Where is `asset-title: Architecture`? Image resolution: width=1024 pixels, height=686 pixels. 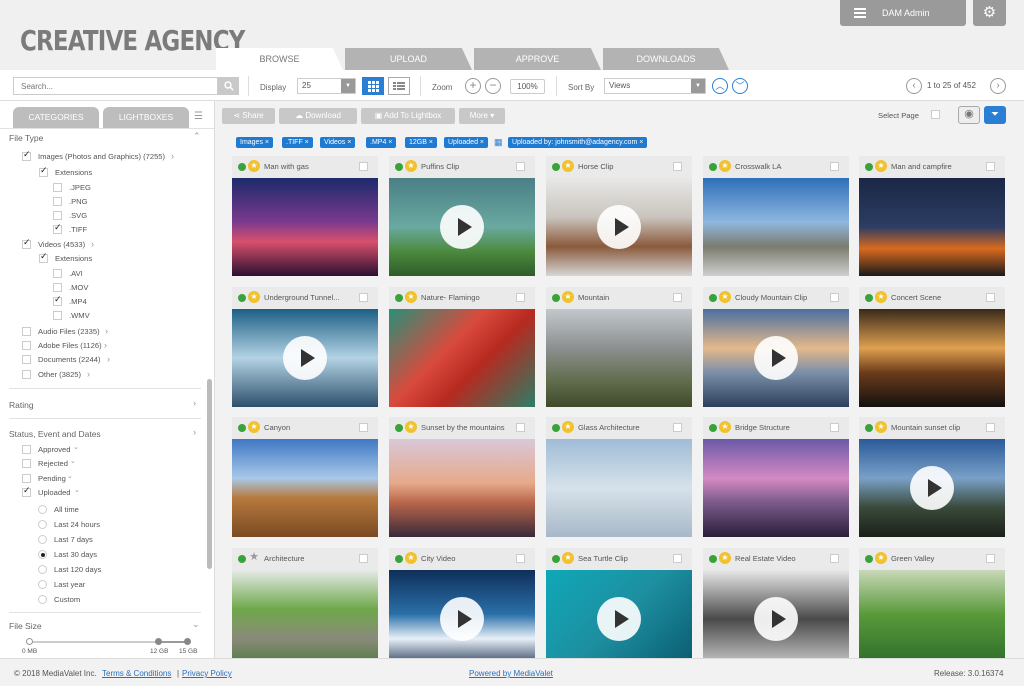 asset-title: Architecture is located at coordinates (284, 558).